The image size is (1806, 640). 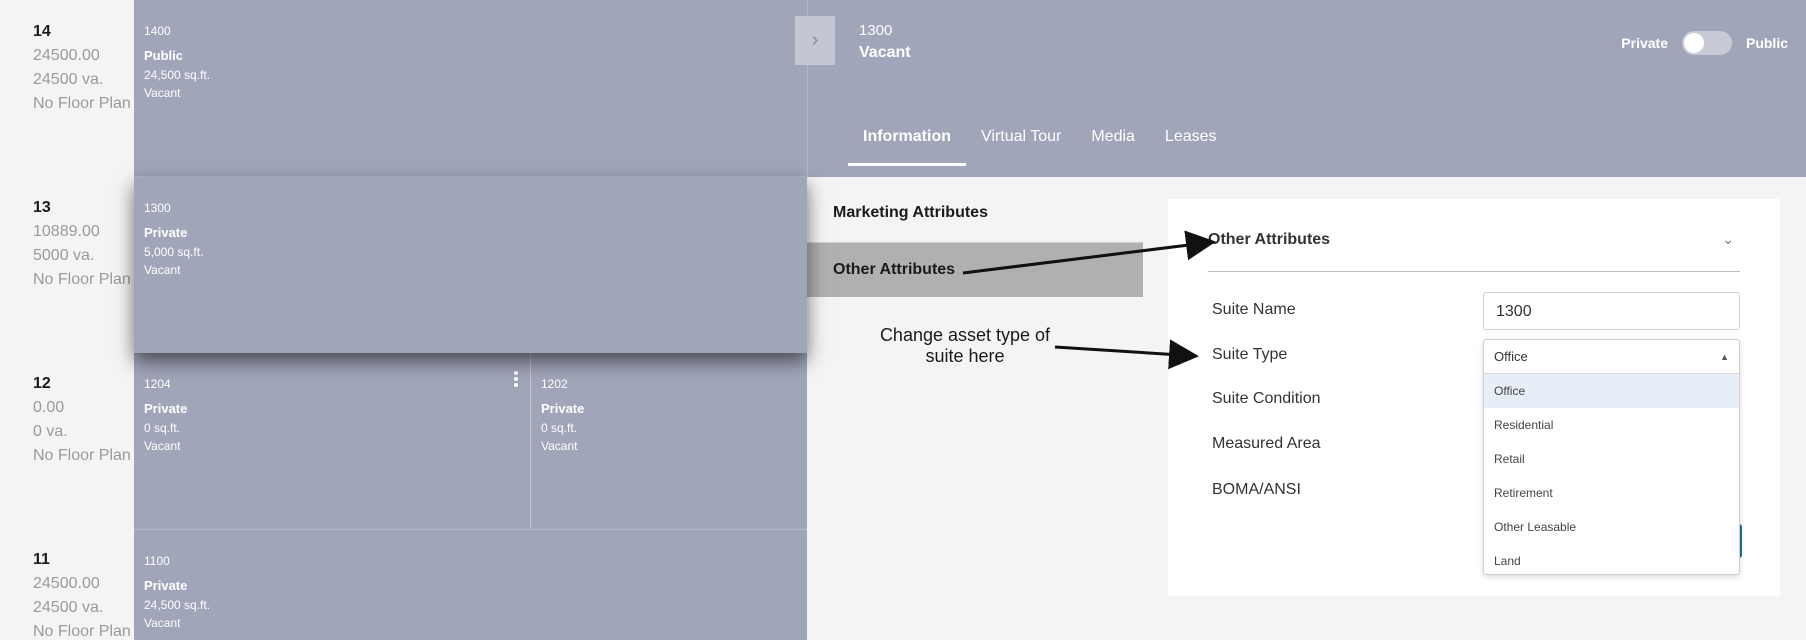 What do you see at coordinates (1611, 527) in the screenshot?
I see `option-other-leasable: Other Leasable` at bounding box center [1611, 527].